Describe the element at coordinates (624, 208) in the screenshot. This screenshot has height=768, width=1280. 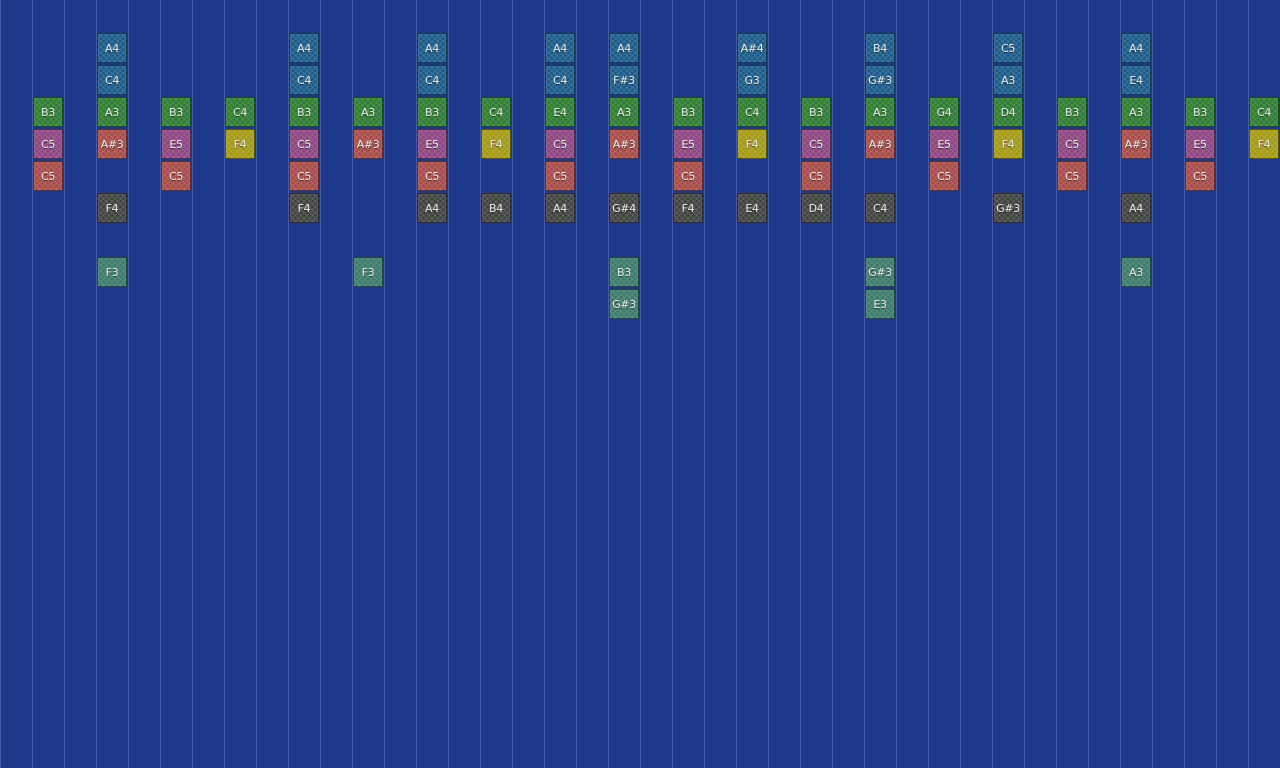
I see `note-block: G#4` at that location.